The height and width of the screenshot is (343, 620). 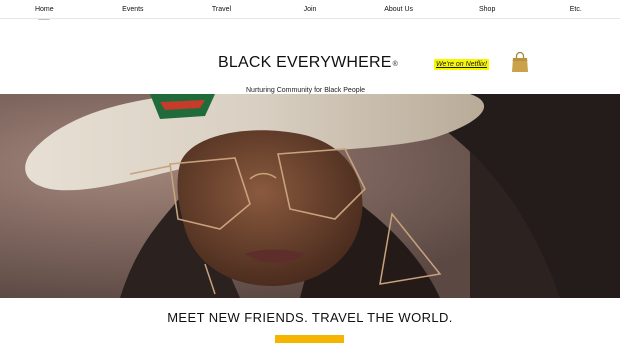 I want to click on nav-shop: Shop, so click(x=487, y=9).